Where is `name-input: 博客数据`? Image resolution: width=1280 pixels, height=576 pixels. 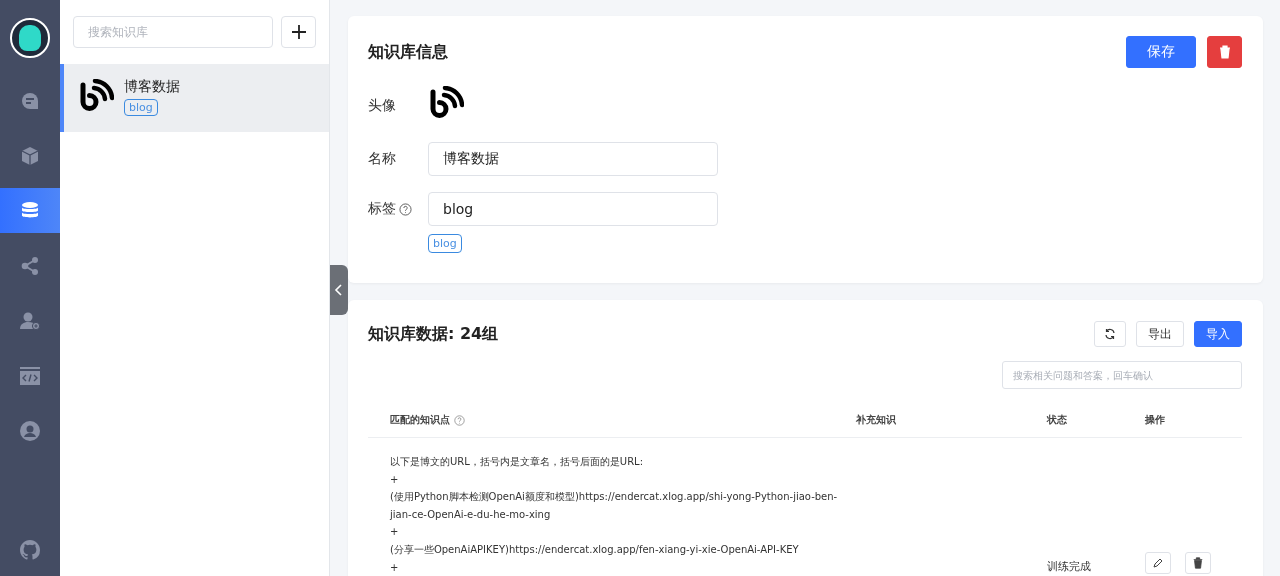 name-input: 博客数据 is located at coordinates (573, 159).